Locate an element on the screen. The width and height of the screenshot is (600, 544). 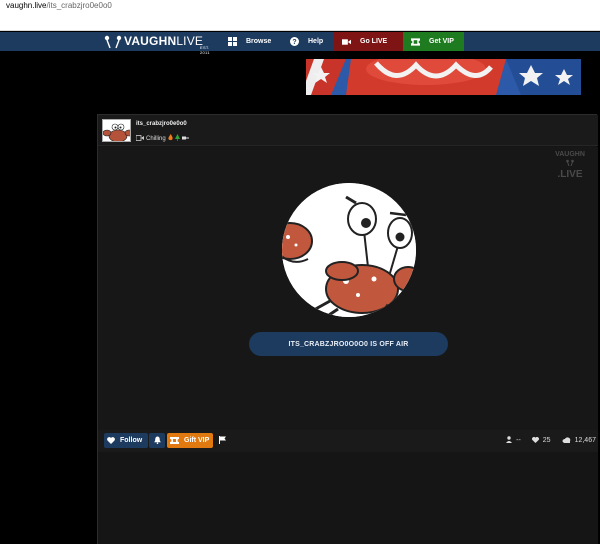
report-button is located at coordinates (222, 440).